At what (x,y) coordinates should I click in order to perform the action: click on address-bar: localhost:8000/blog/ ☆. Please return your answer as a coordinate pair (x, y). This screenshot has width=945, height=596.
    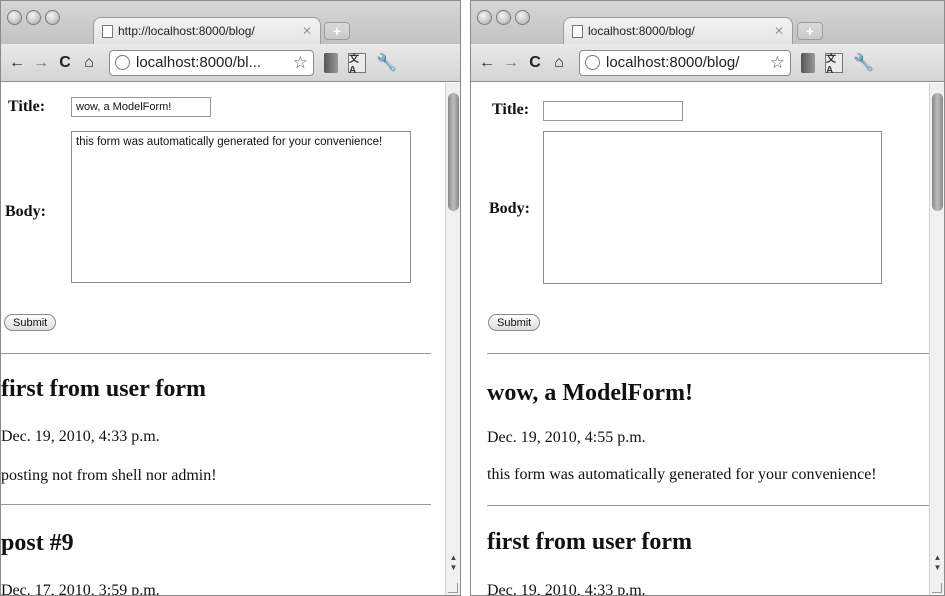
    Looking at the image, I should click on (685, 62).